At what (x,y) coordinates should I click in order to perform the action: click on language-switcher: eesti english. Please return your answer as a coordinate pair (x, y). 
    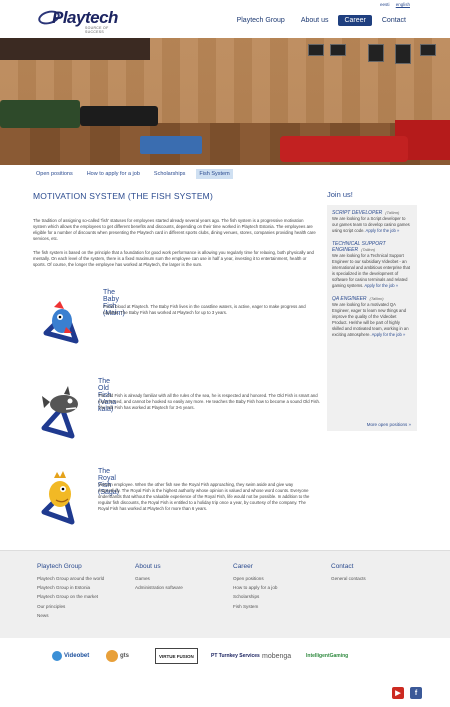
    Looking at the image, I should click on (392, 4).